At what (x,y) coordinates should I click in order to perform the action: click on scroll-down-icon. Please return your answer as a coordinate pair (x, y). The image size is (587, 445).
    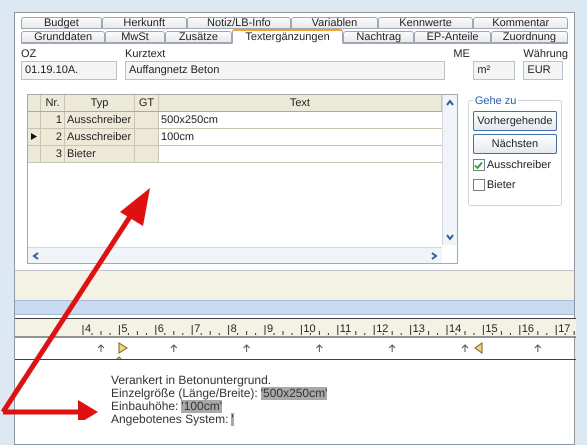
    Looking at the image, I should click on (449, 237).